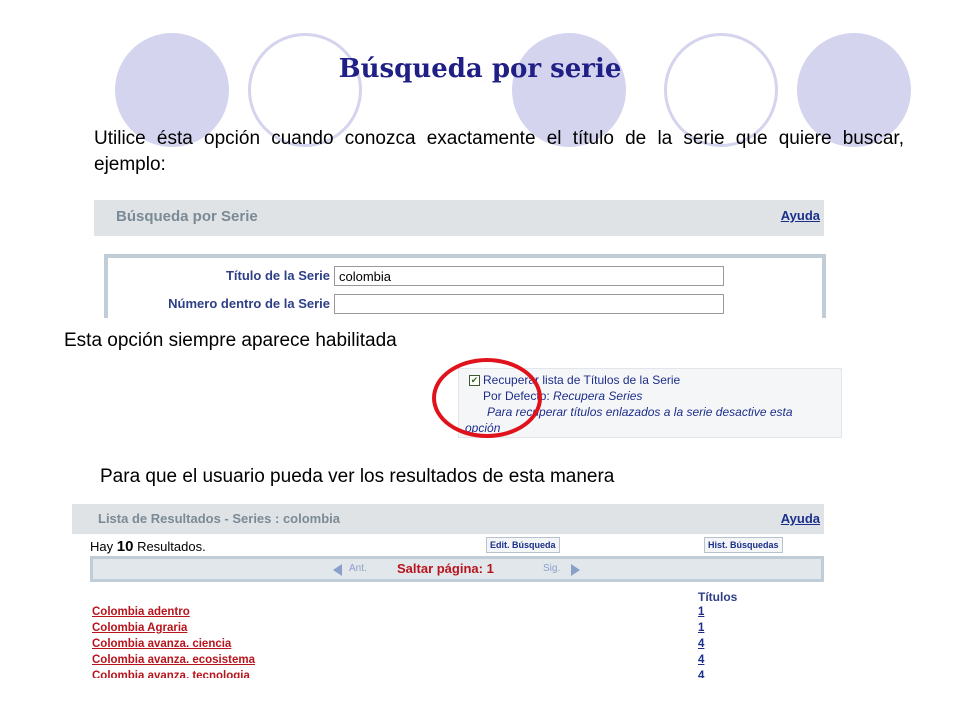 The width and height of the screenshot is (960, 720). I want to click on jump-page-label: Saltar página: 1, so click(445, 568).